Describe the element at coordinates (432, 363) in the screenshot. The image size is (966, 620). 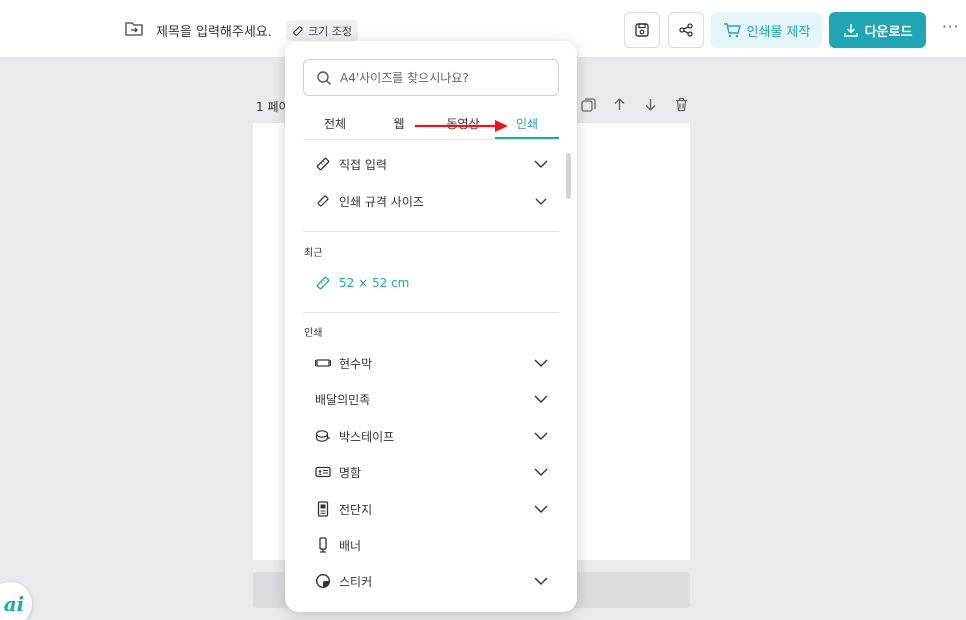
I see `print-item-banner-hanging: 현수막` at that location.